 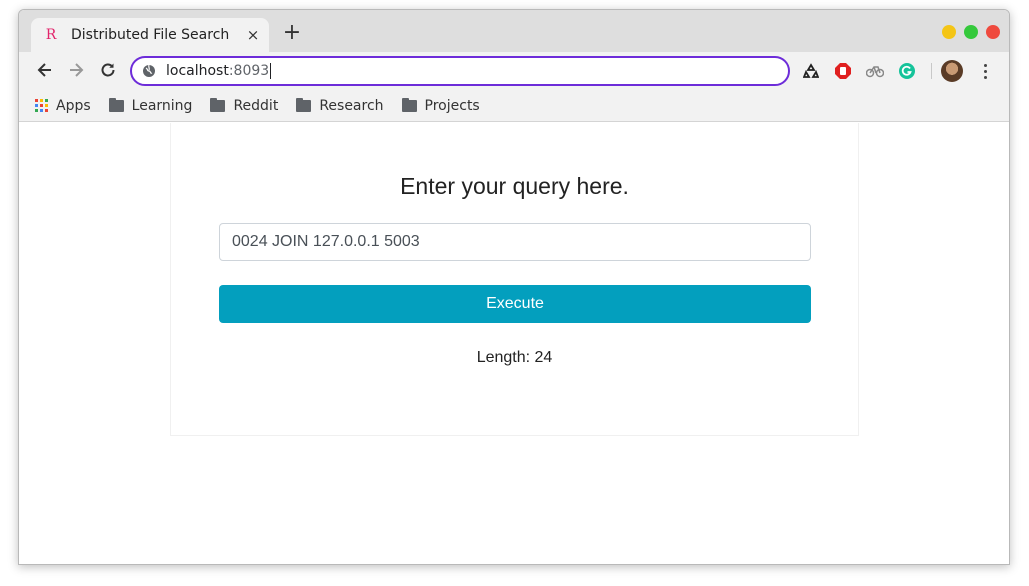 What do you see at coordinates (515, 242) in the screenshot?
I see `query-input` at bounding box center [515, 242].